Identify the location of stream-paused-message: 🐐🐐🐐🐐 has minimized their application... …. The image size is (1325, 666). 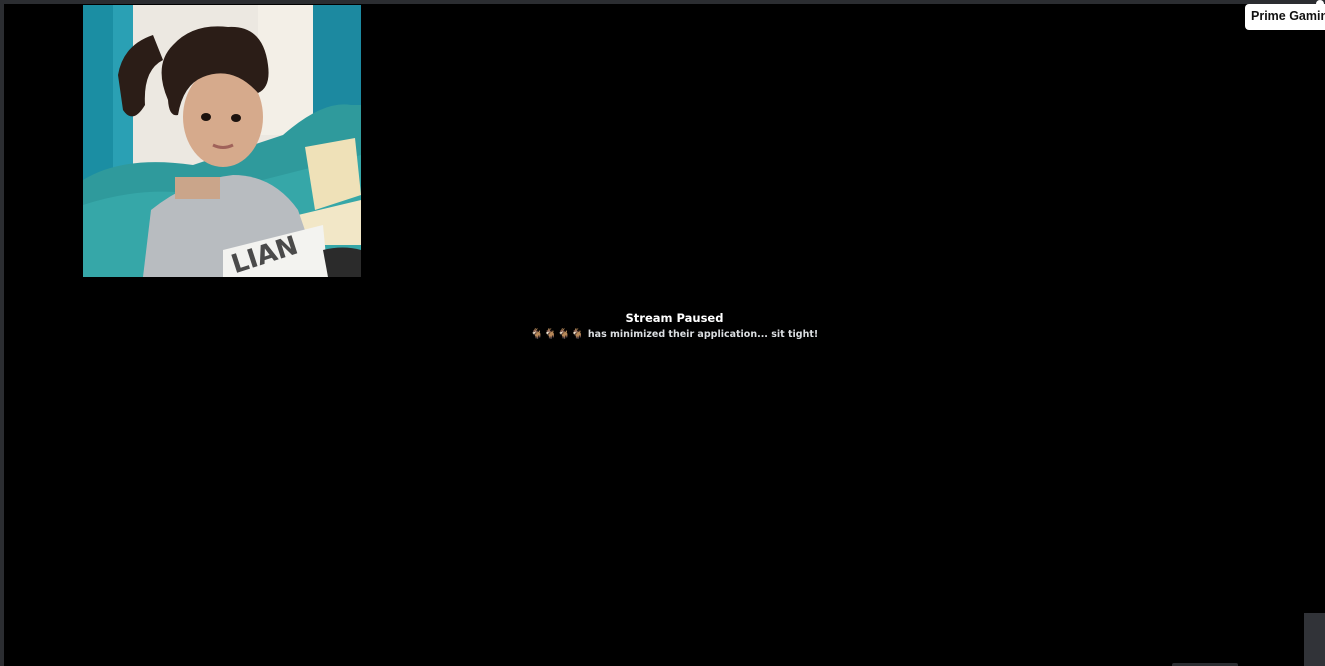
(662, 335).